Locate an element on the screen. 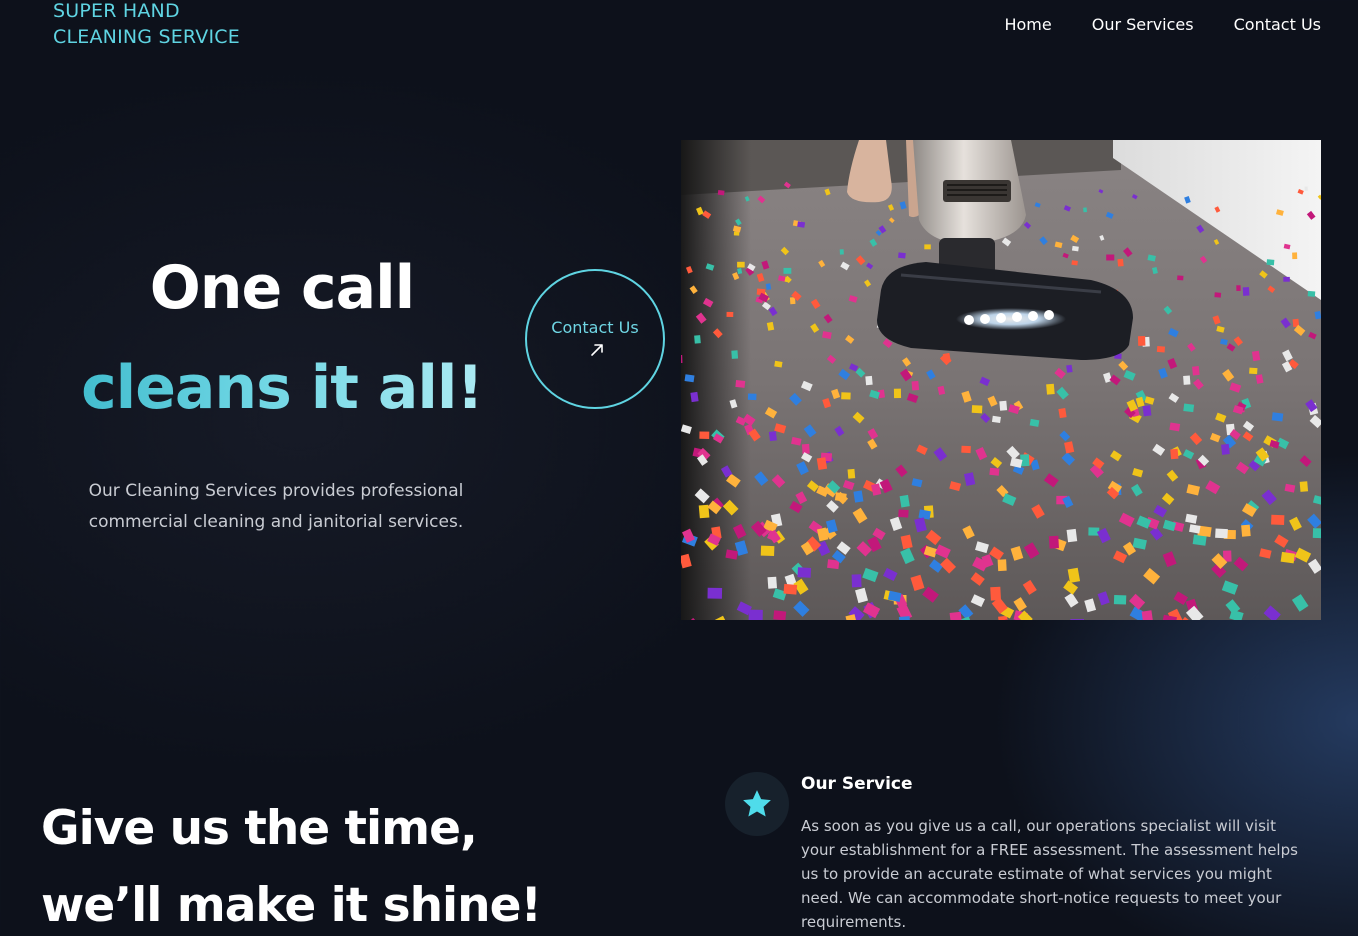 This screenshot has width=1358, height=936. contact-us-label: Contact Us is located at coordinates (595, 327).